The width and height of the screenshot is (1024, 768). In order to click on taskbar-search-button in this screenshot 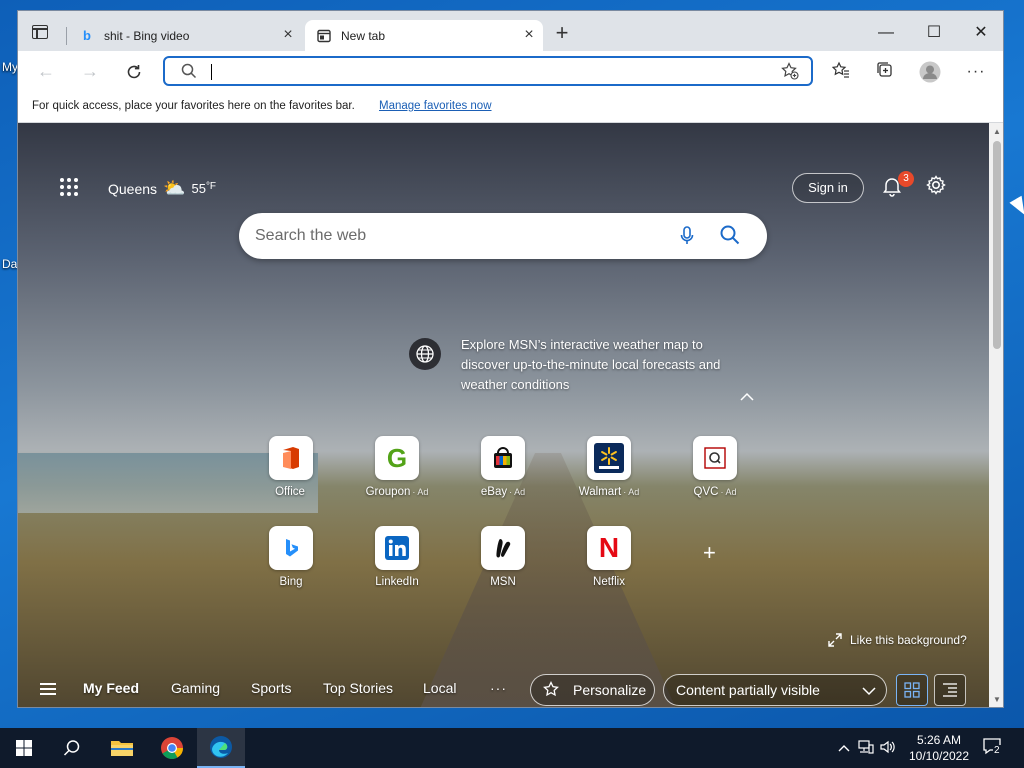, I will do `click(72, 748)`.